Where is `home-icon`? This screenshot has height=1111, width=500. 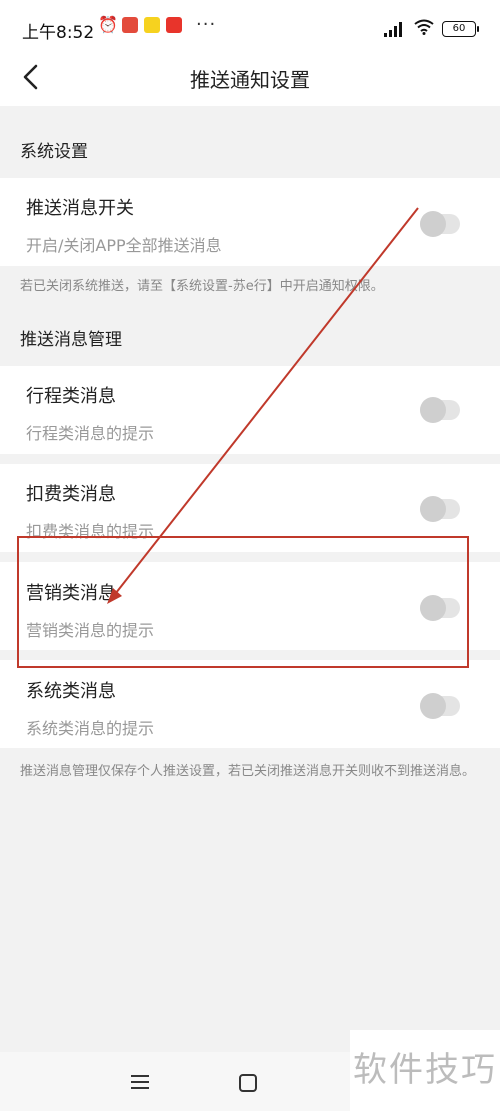 home-icon is located at coordinates (248, 1083).